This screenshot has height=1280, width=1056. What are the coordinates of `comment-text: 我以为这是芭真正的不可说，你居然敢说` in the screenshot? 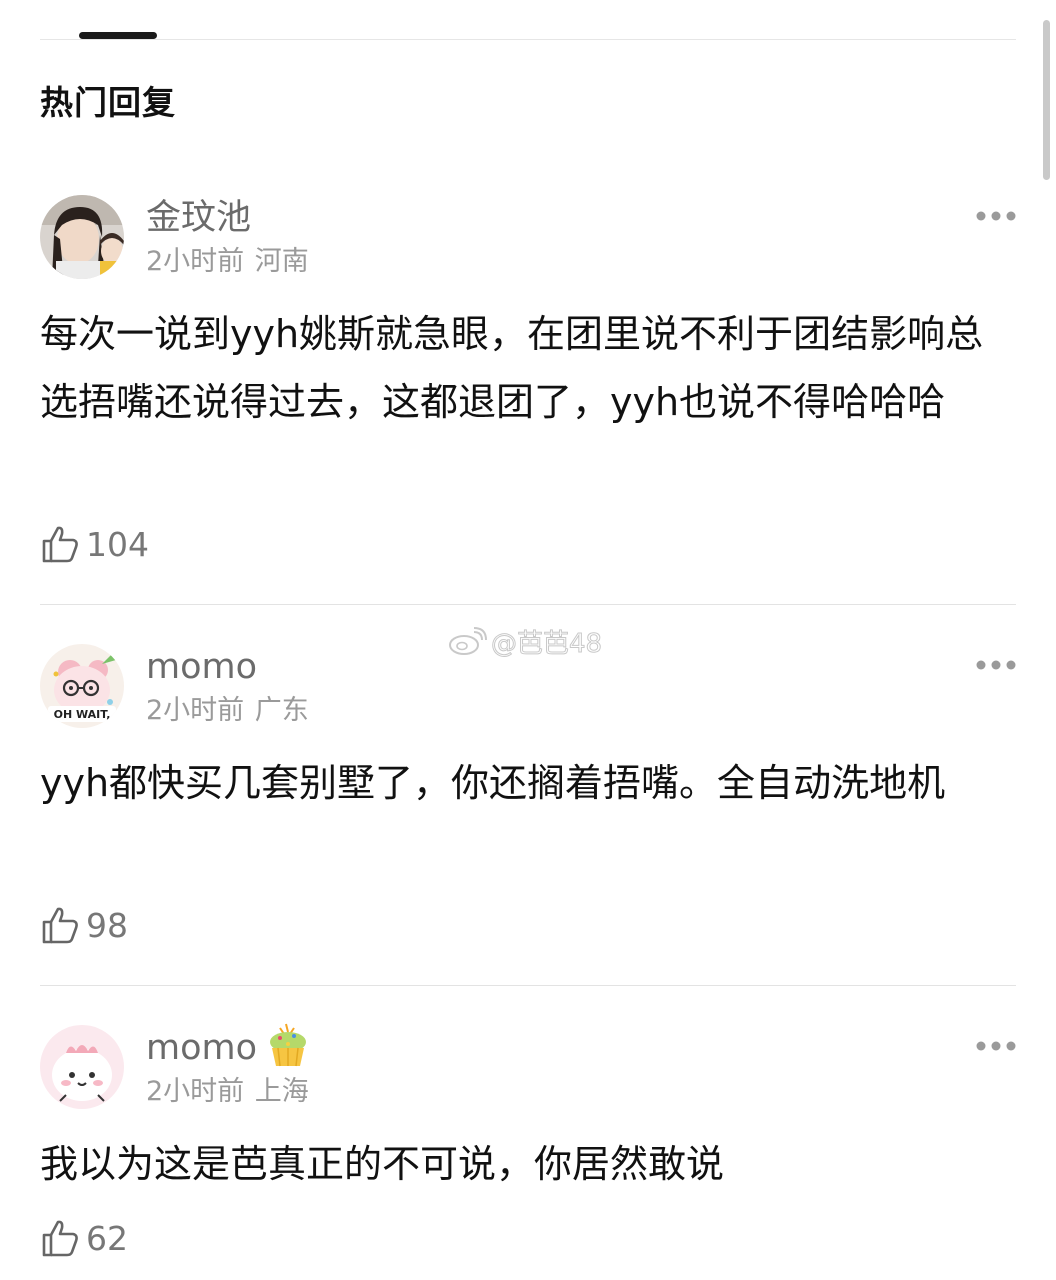 It's located at (382, 1164).